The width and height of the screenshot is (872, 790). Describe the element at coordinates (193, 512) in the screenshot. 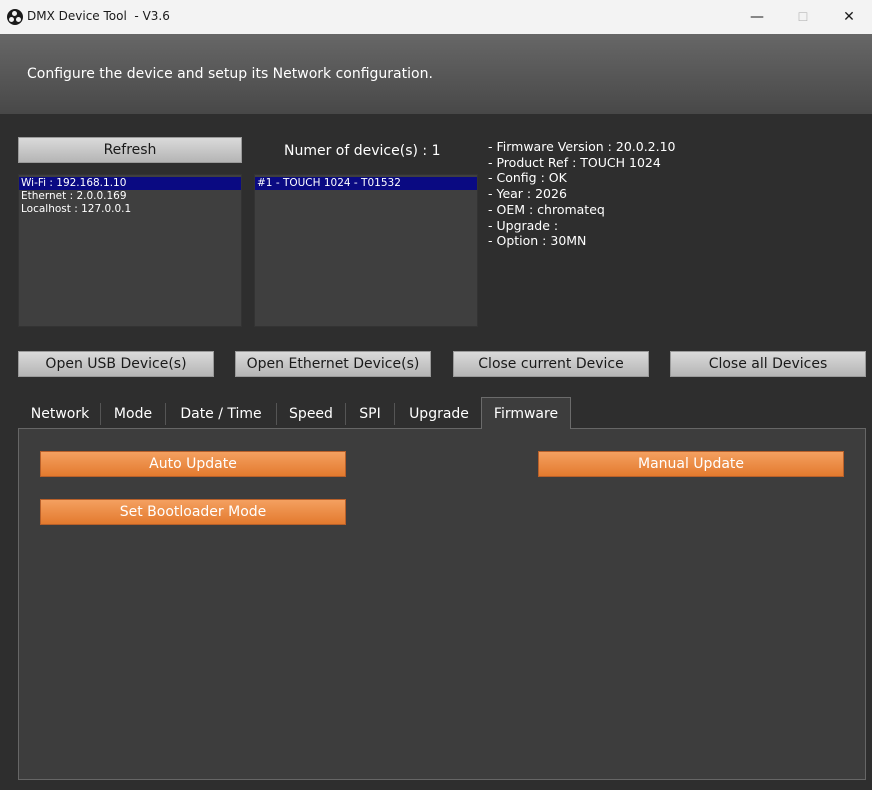

I see `set-bootloader-mode-button: Set Bootloader Mode` at that location.